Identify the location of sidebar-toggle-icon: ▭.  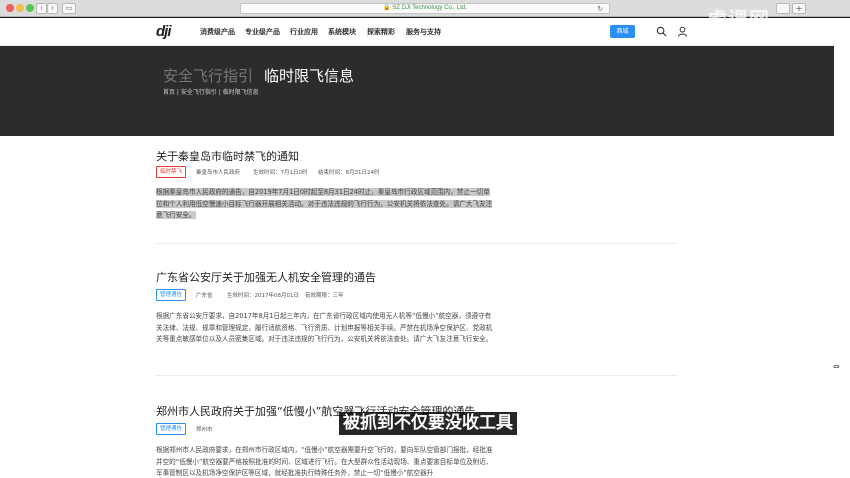
(69, 8).